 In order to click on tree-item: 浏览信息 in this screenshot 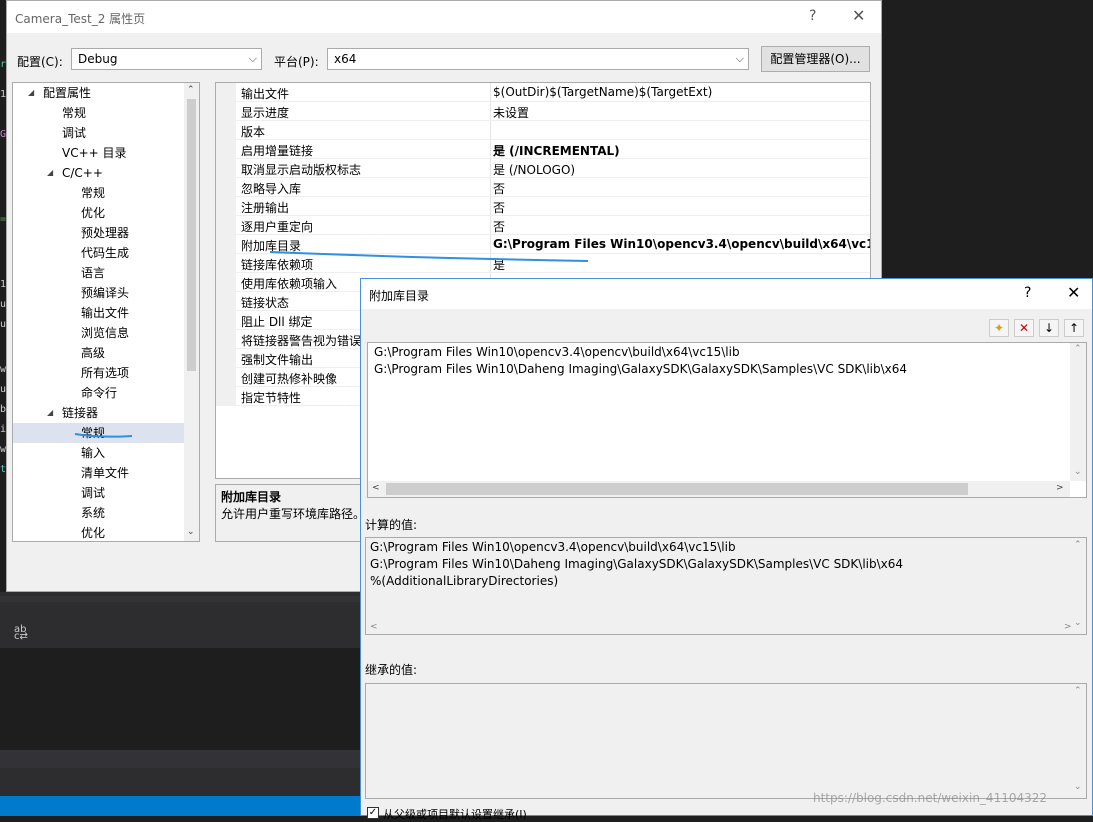, I will do `click(99, 333)`.